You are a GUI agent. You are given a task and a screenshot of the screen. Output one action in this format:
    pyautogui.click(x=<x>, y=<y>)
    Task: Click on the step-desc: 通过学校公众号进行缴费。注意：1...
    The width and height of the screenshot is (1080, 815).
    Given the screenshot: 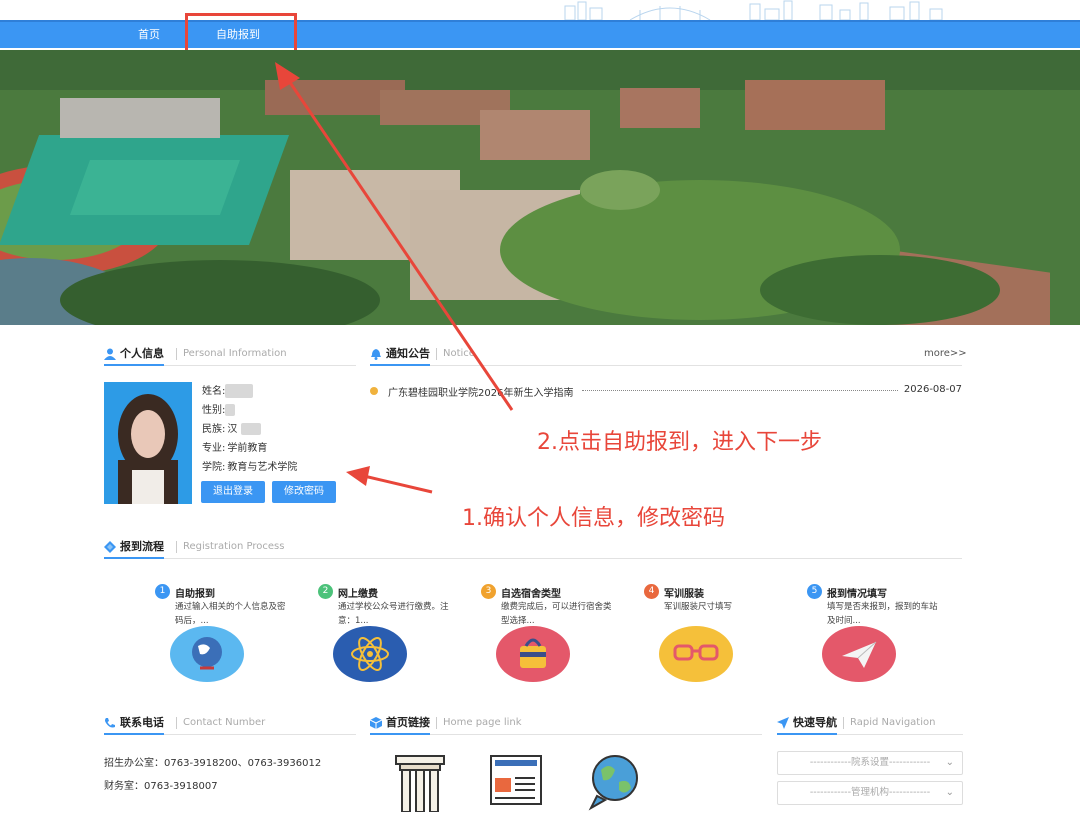 What is the action you would take?
    pyautogui.click(x=393, y=614)
    